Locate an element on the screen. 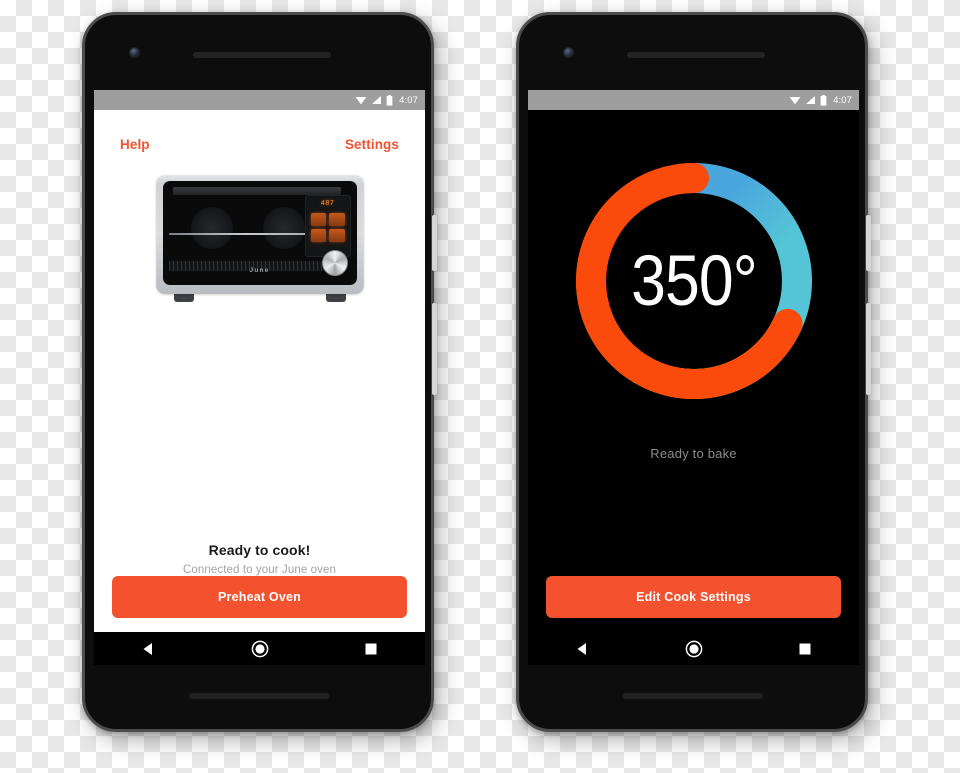 This screenshot has height=773, width=960. cta-wrap-ready: Preheat Oven is located at coordinates (259, 604).